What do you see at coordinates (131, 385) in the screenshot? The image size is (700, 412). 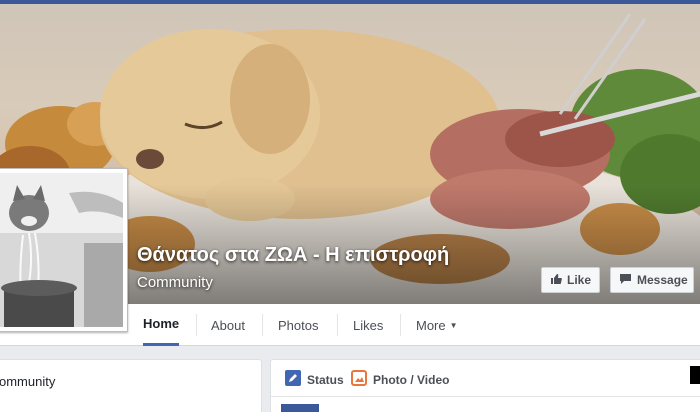 I see `left-info-card: ommunity` at bounding box center [131, 385].